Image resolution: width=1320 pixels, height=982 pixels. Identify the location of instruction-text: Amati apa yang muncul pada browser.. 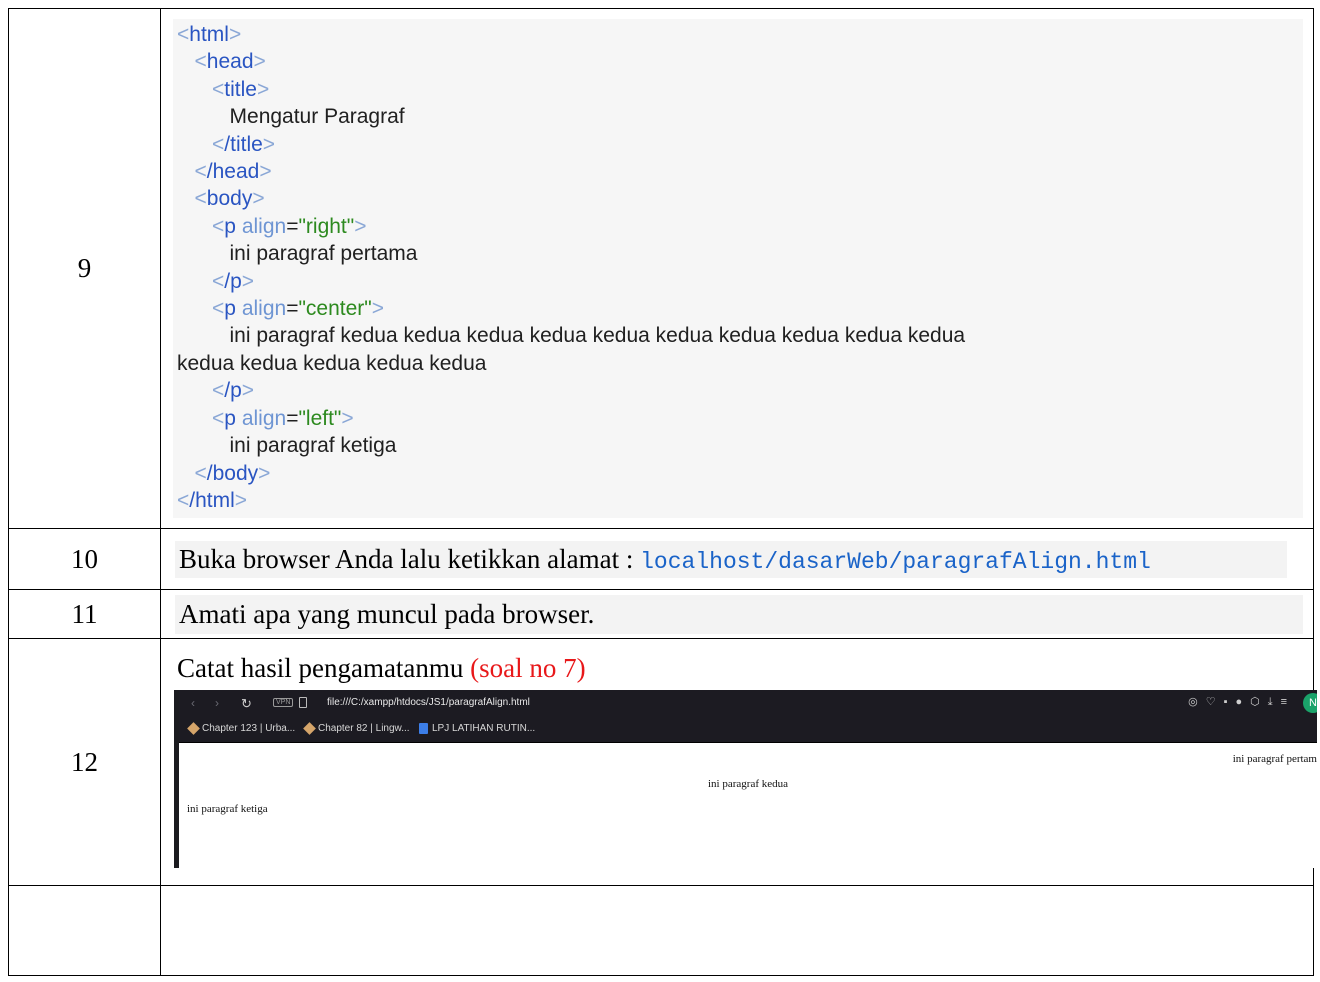
(739, 614).